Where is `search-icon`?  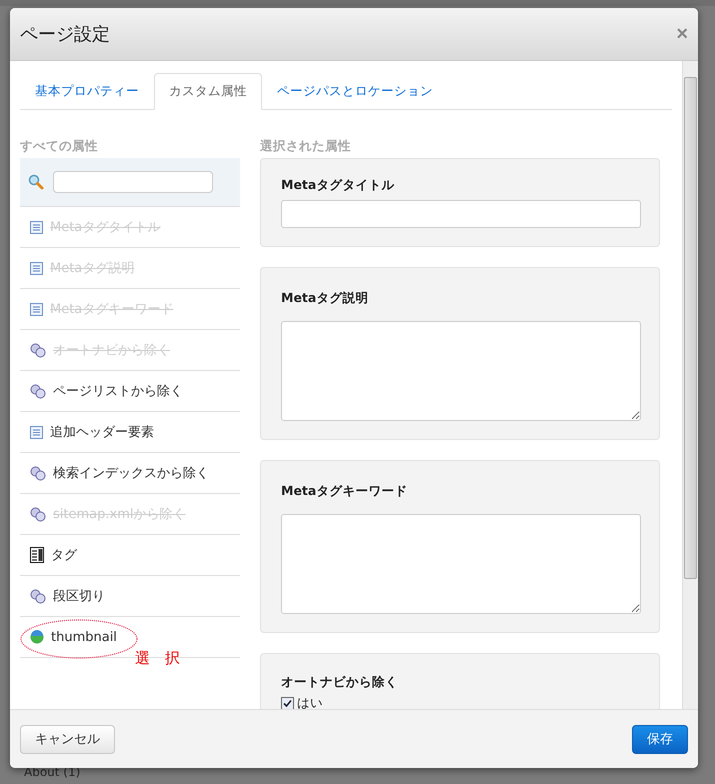
search-icon is located at coordinates (36, 182).